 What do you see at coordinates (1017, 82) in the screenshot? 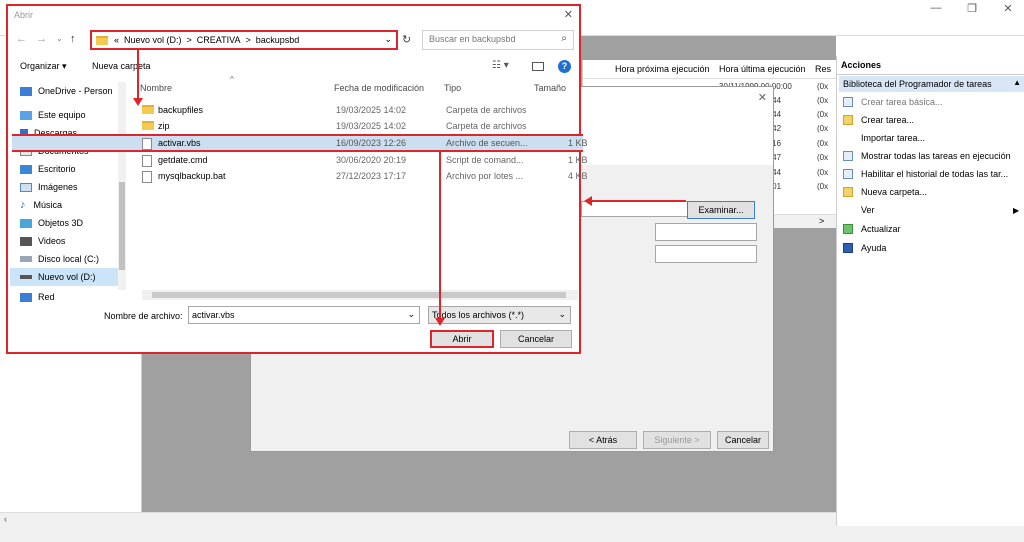
I see `collapse-icon: ▲` at bounding box center [1017, 82].